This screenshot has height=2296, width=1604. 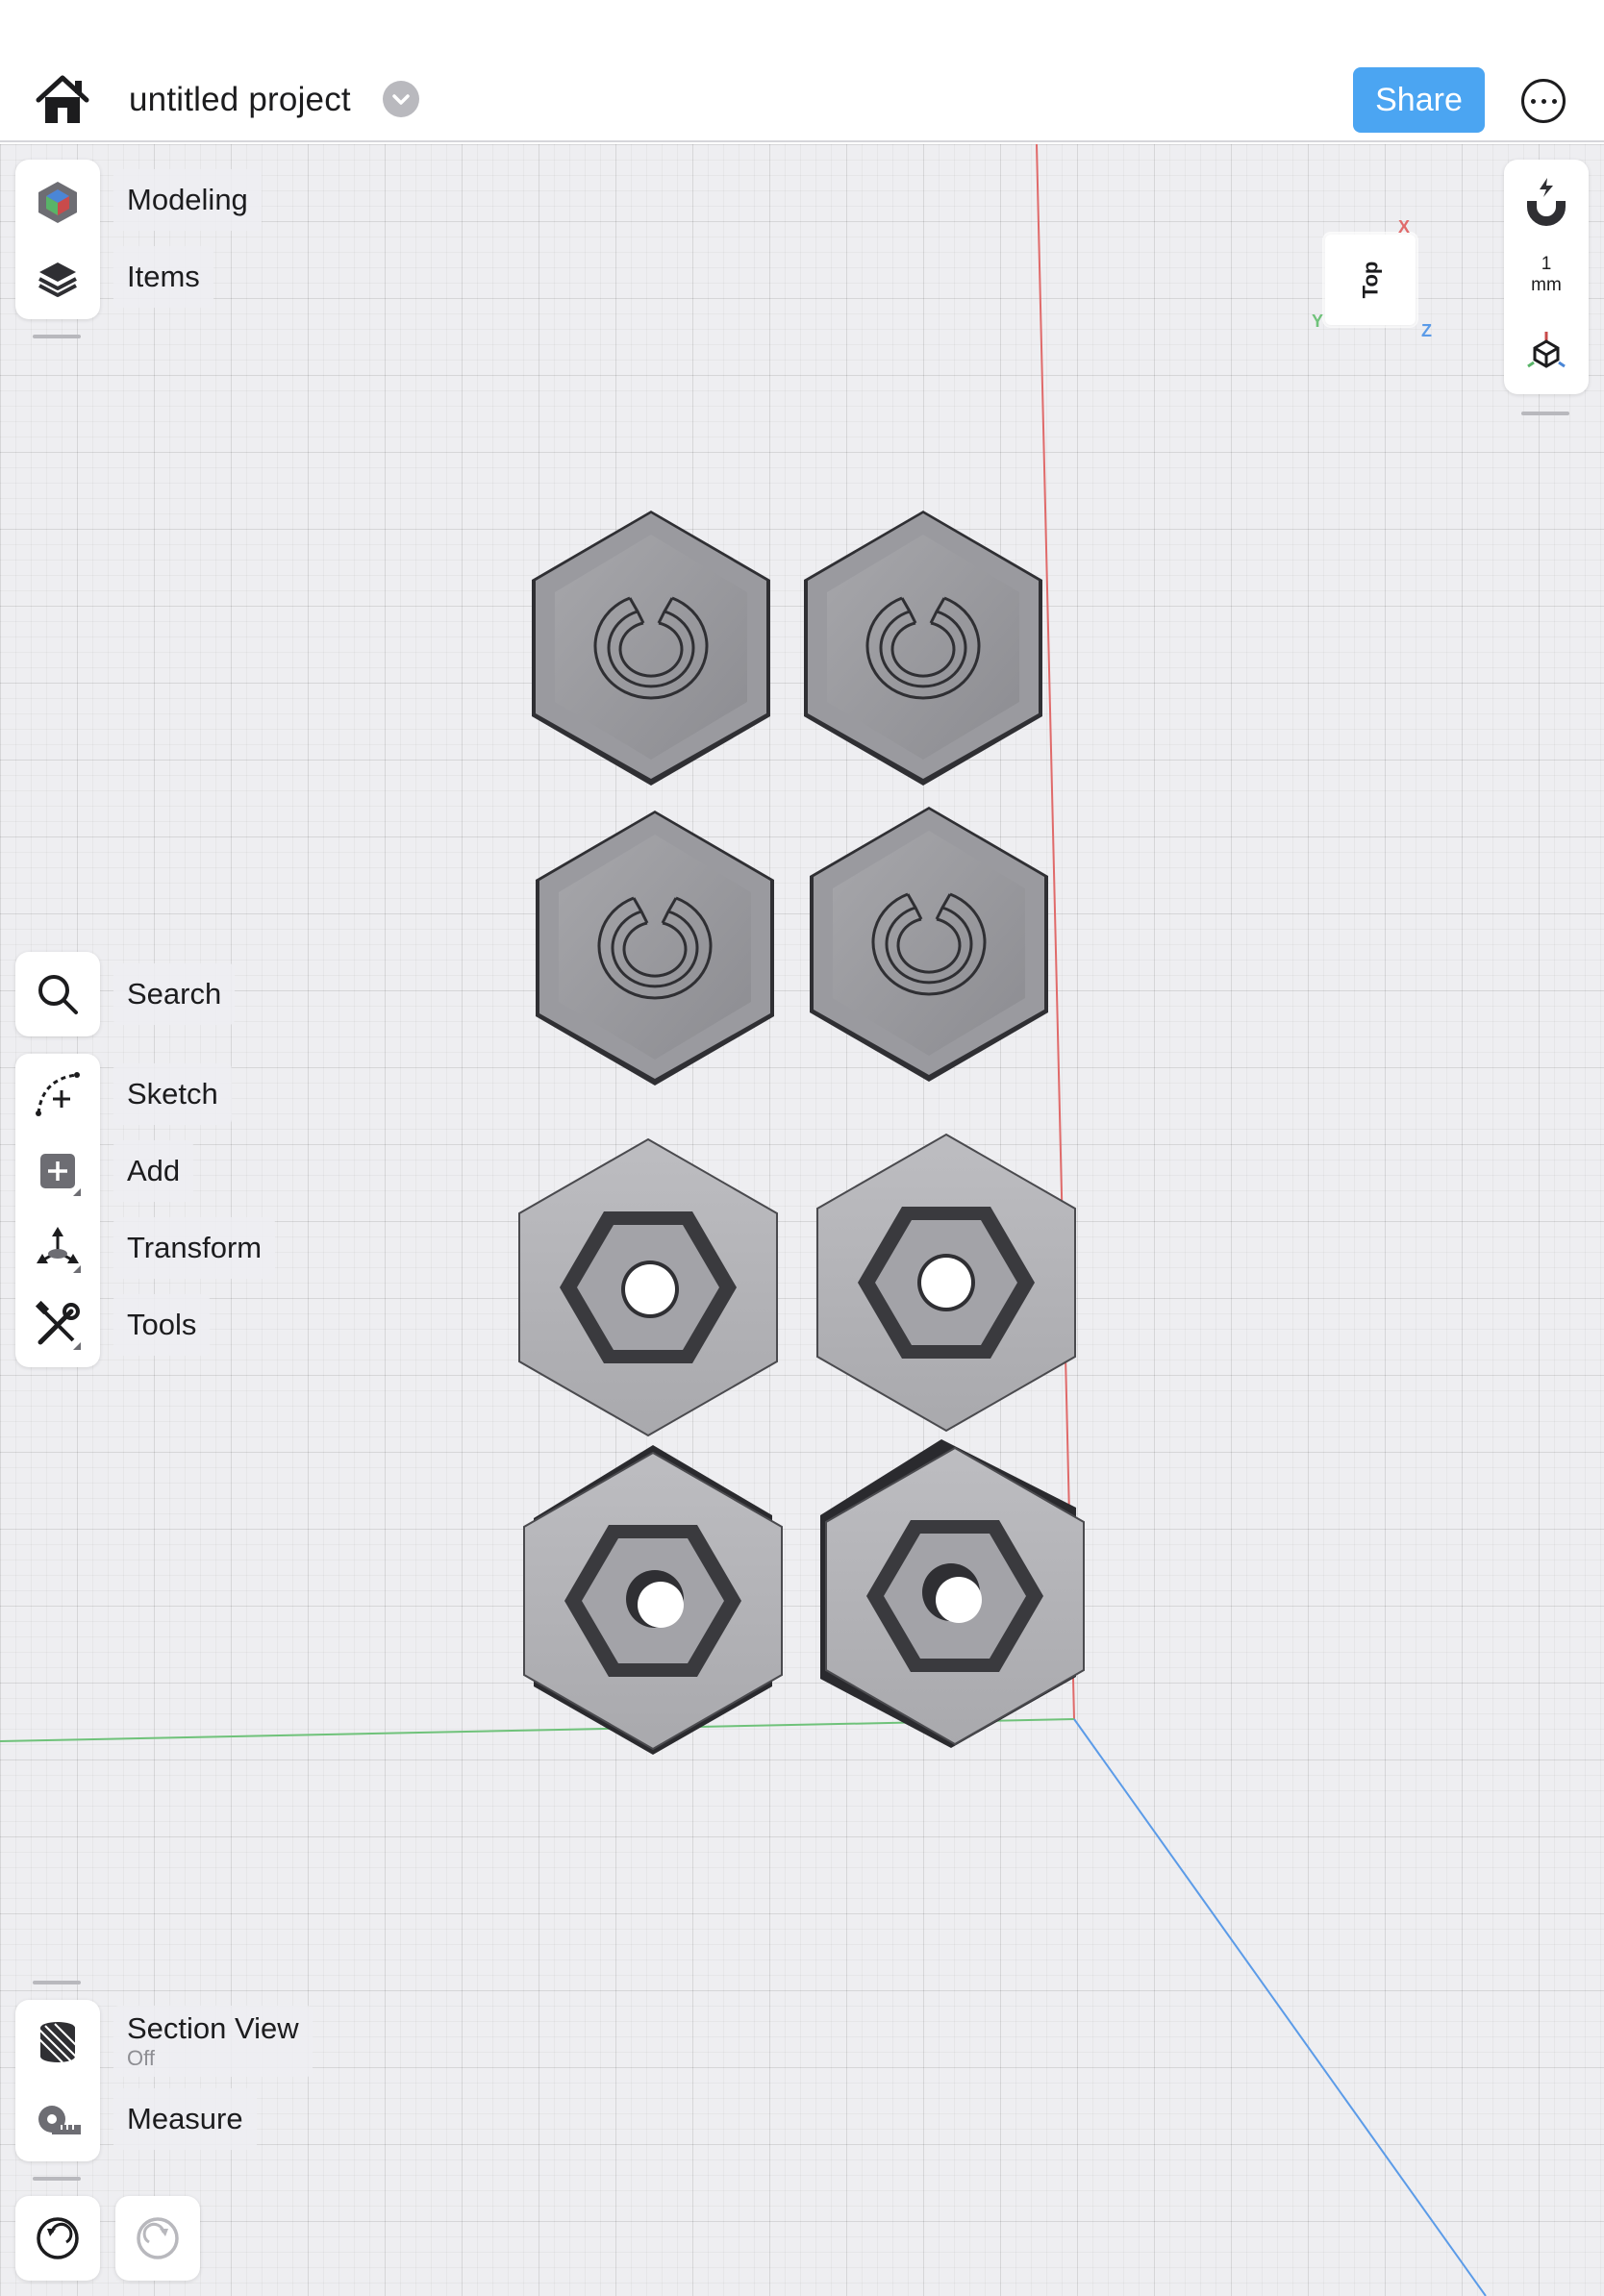 I want to click on view-cube: Top, so click(x=1370, y=280).